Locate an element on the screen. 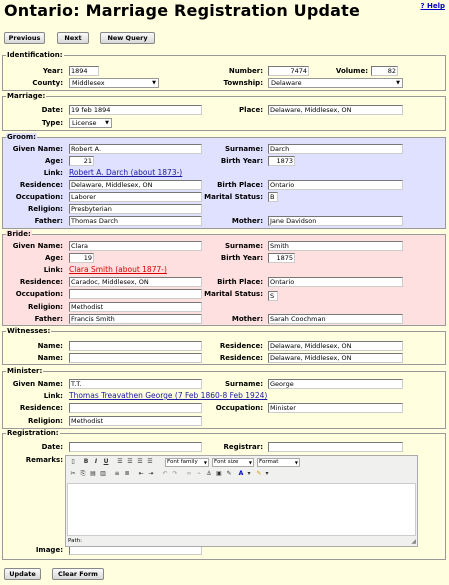  groom-residence-field: Delaware, Middlesex, ON is located at coordinates (135, 185).